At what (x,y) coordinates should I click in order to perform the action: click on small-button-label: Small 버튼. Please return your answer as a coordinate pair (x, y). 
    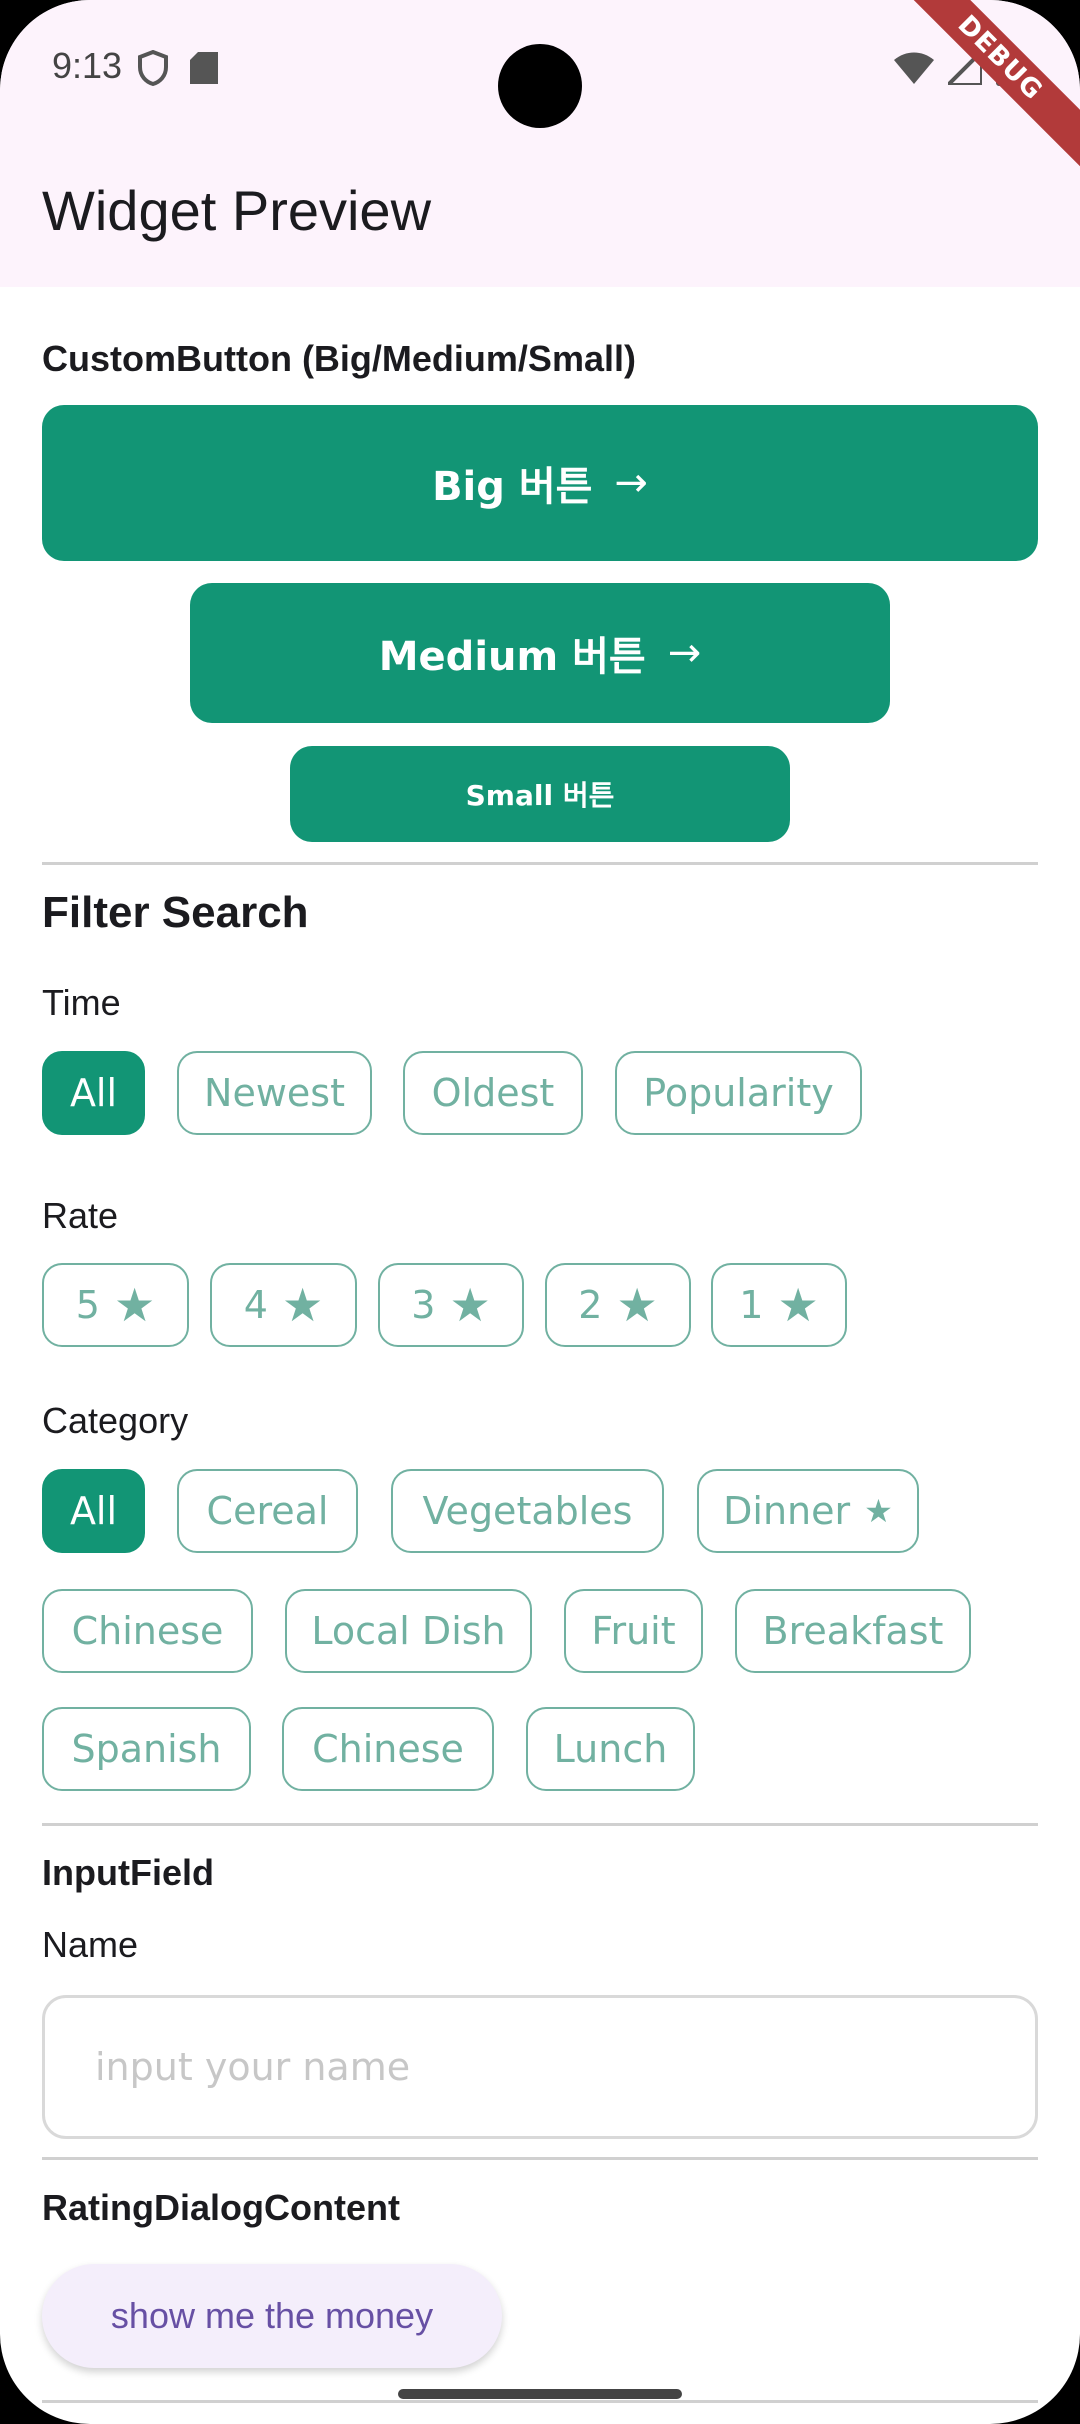
    Looking at the image, I should click on (540, 795).